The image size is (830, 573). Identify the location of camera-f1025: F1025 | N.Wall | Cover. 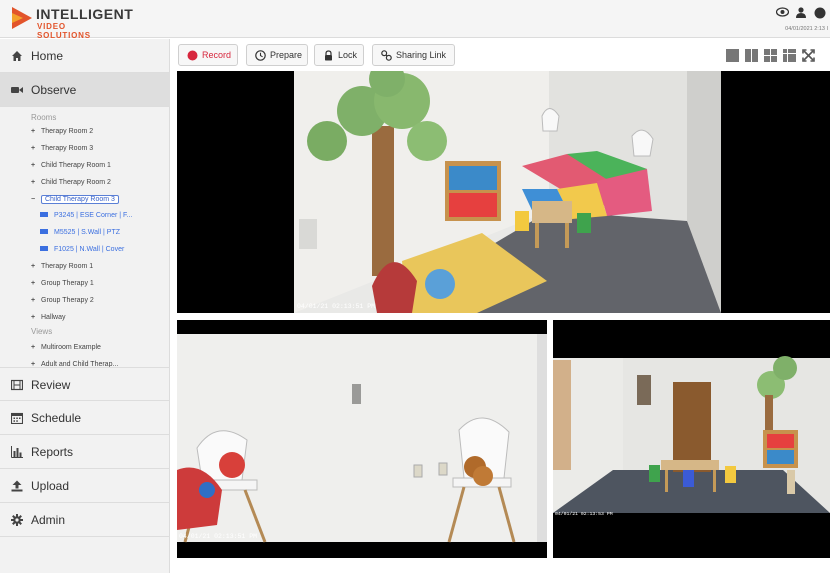
(82, 249).